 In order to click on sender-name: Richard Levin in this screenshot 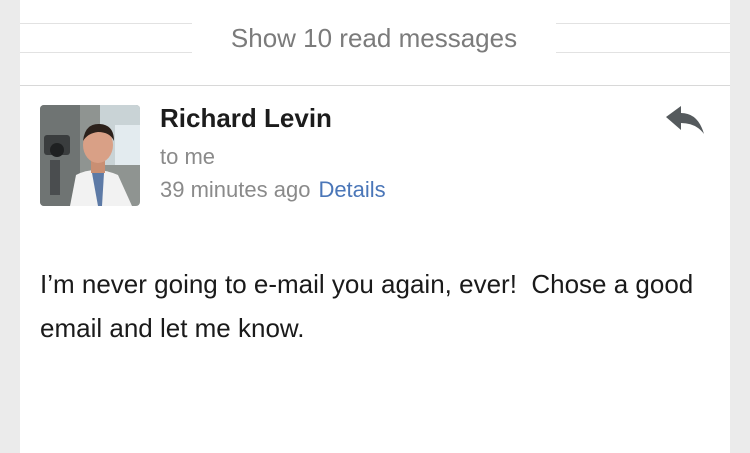, I will do `click(246, 118)`.